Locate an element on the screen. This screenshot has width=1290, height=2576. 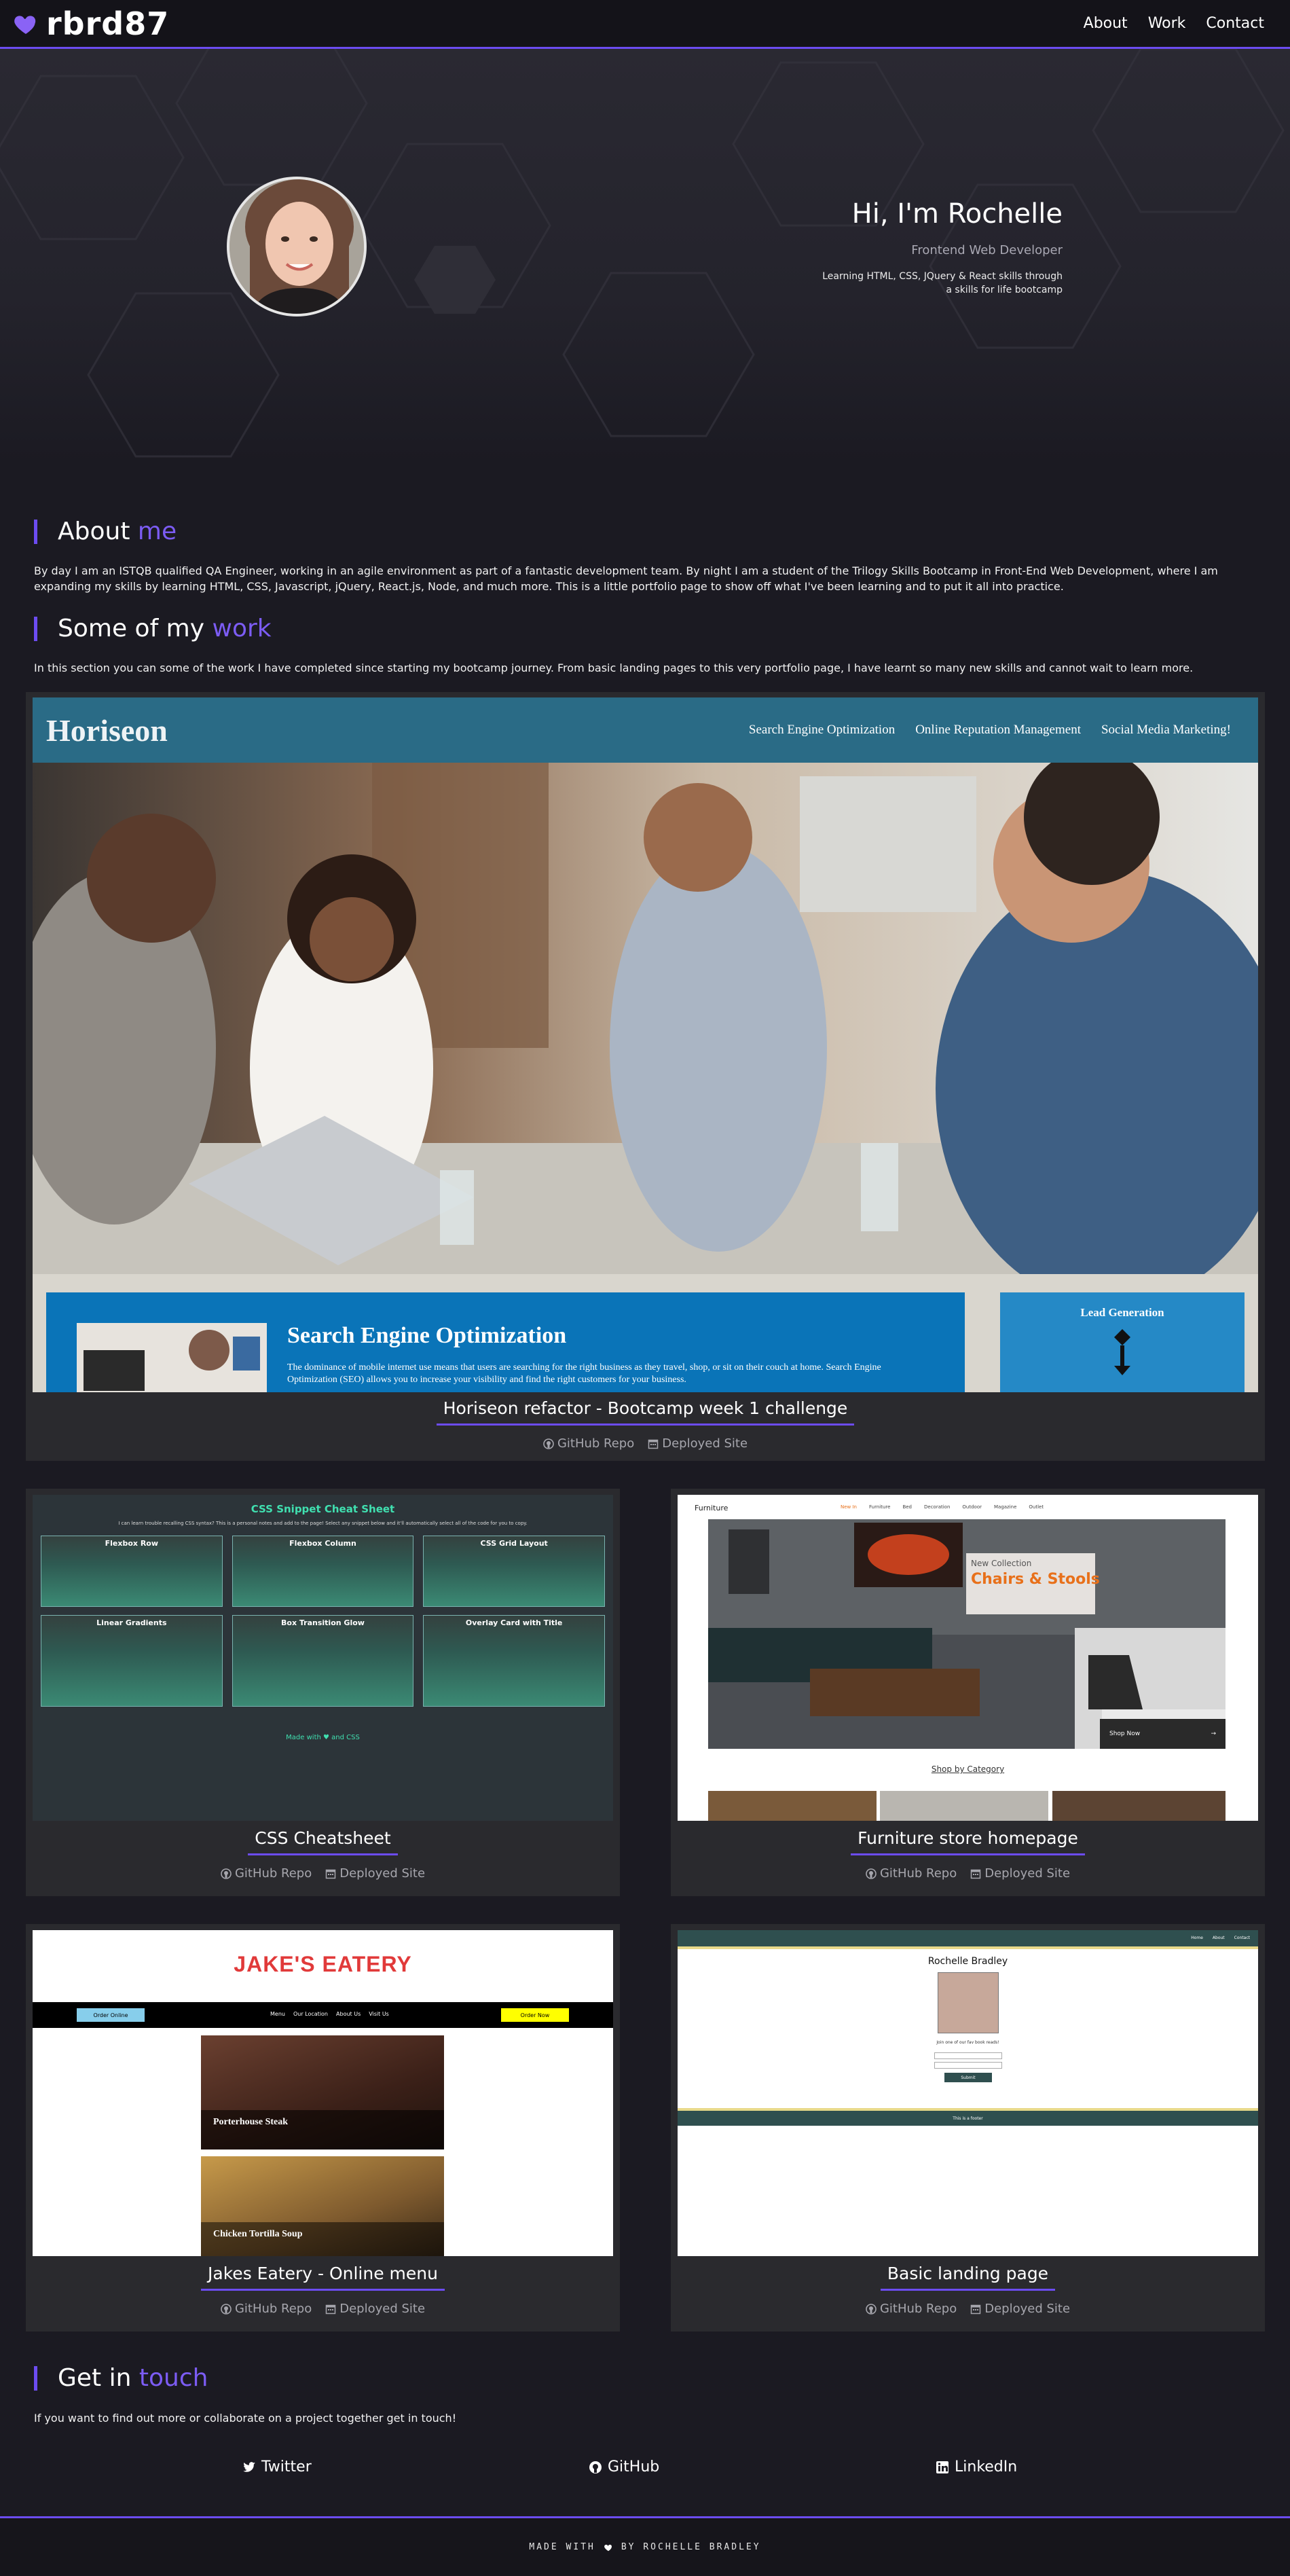
landing-submit-button: Submit is located at coordinates (968, 2077).